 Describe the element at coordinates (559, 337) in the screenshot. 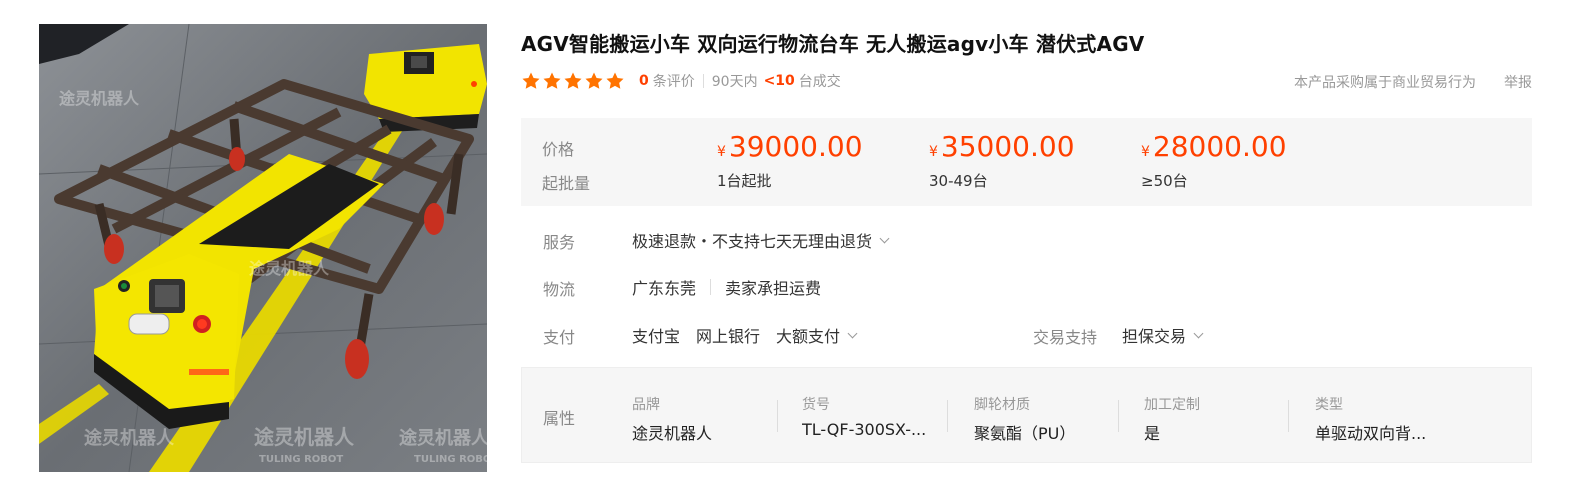

I see `payment-label: 支付` at that location.